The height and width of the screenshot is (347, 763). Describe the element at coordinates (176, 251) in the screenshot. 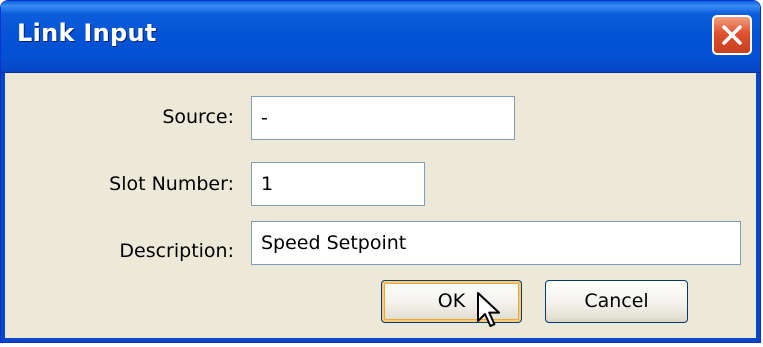

I see `description-label: Description:` at that location.